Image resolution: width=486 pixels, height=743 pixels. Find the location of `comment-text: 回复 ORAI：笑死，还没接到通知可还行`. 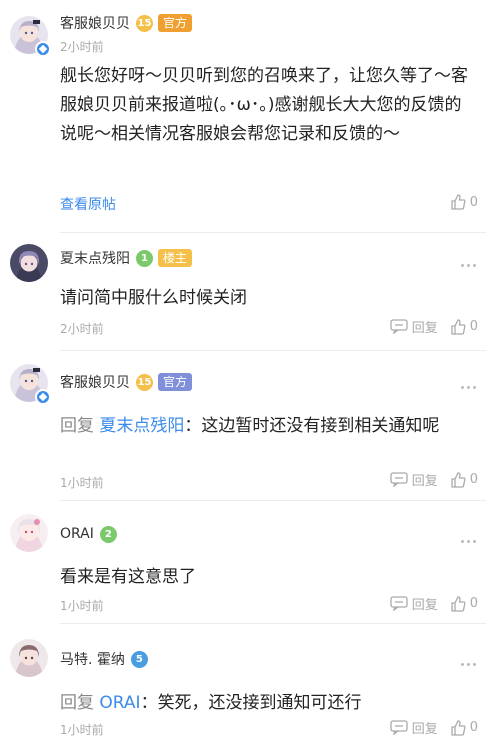

comment-text: 回复 ORAI：笑死，还没接到通知可还行 is located at coordinates (266, 703).